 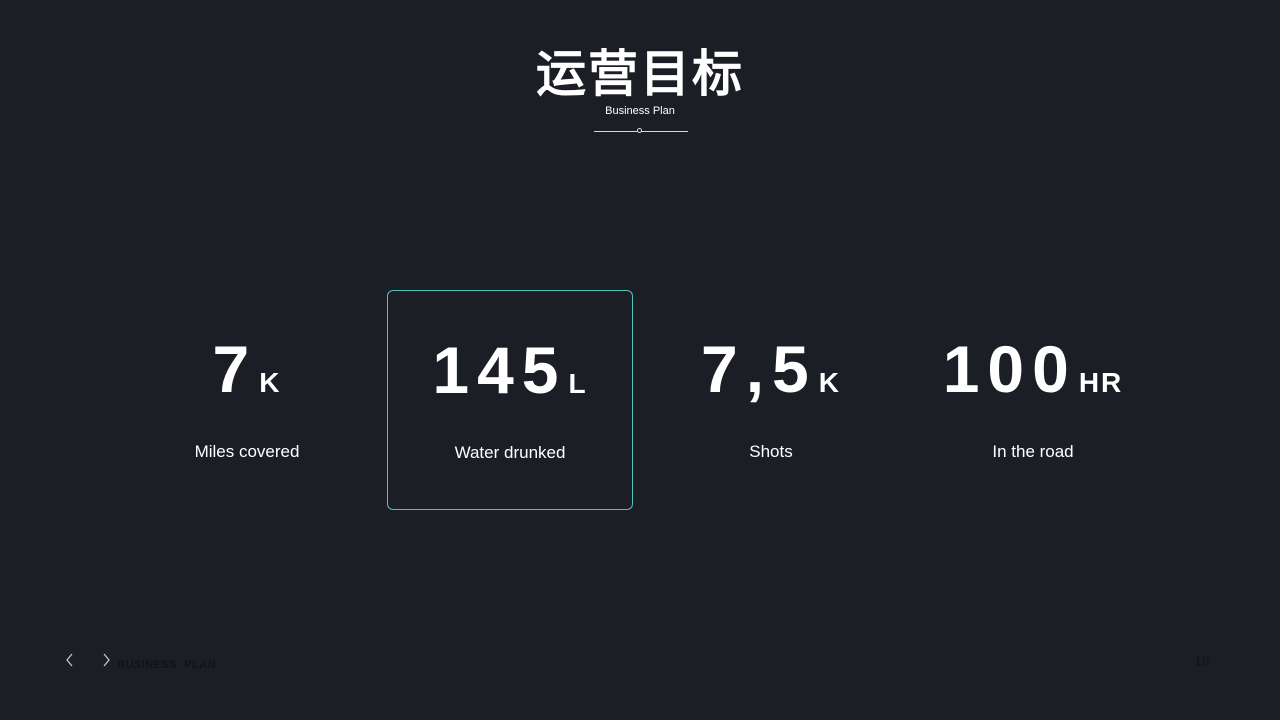 I want to click on stat-miles-covered: 7K Miles covered, so click(x=247, y=400).